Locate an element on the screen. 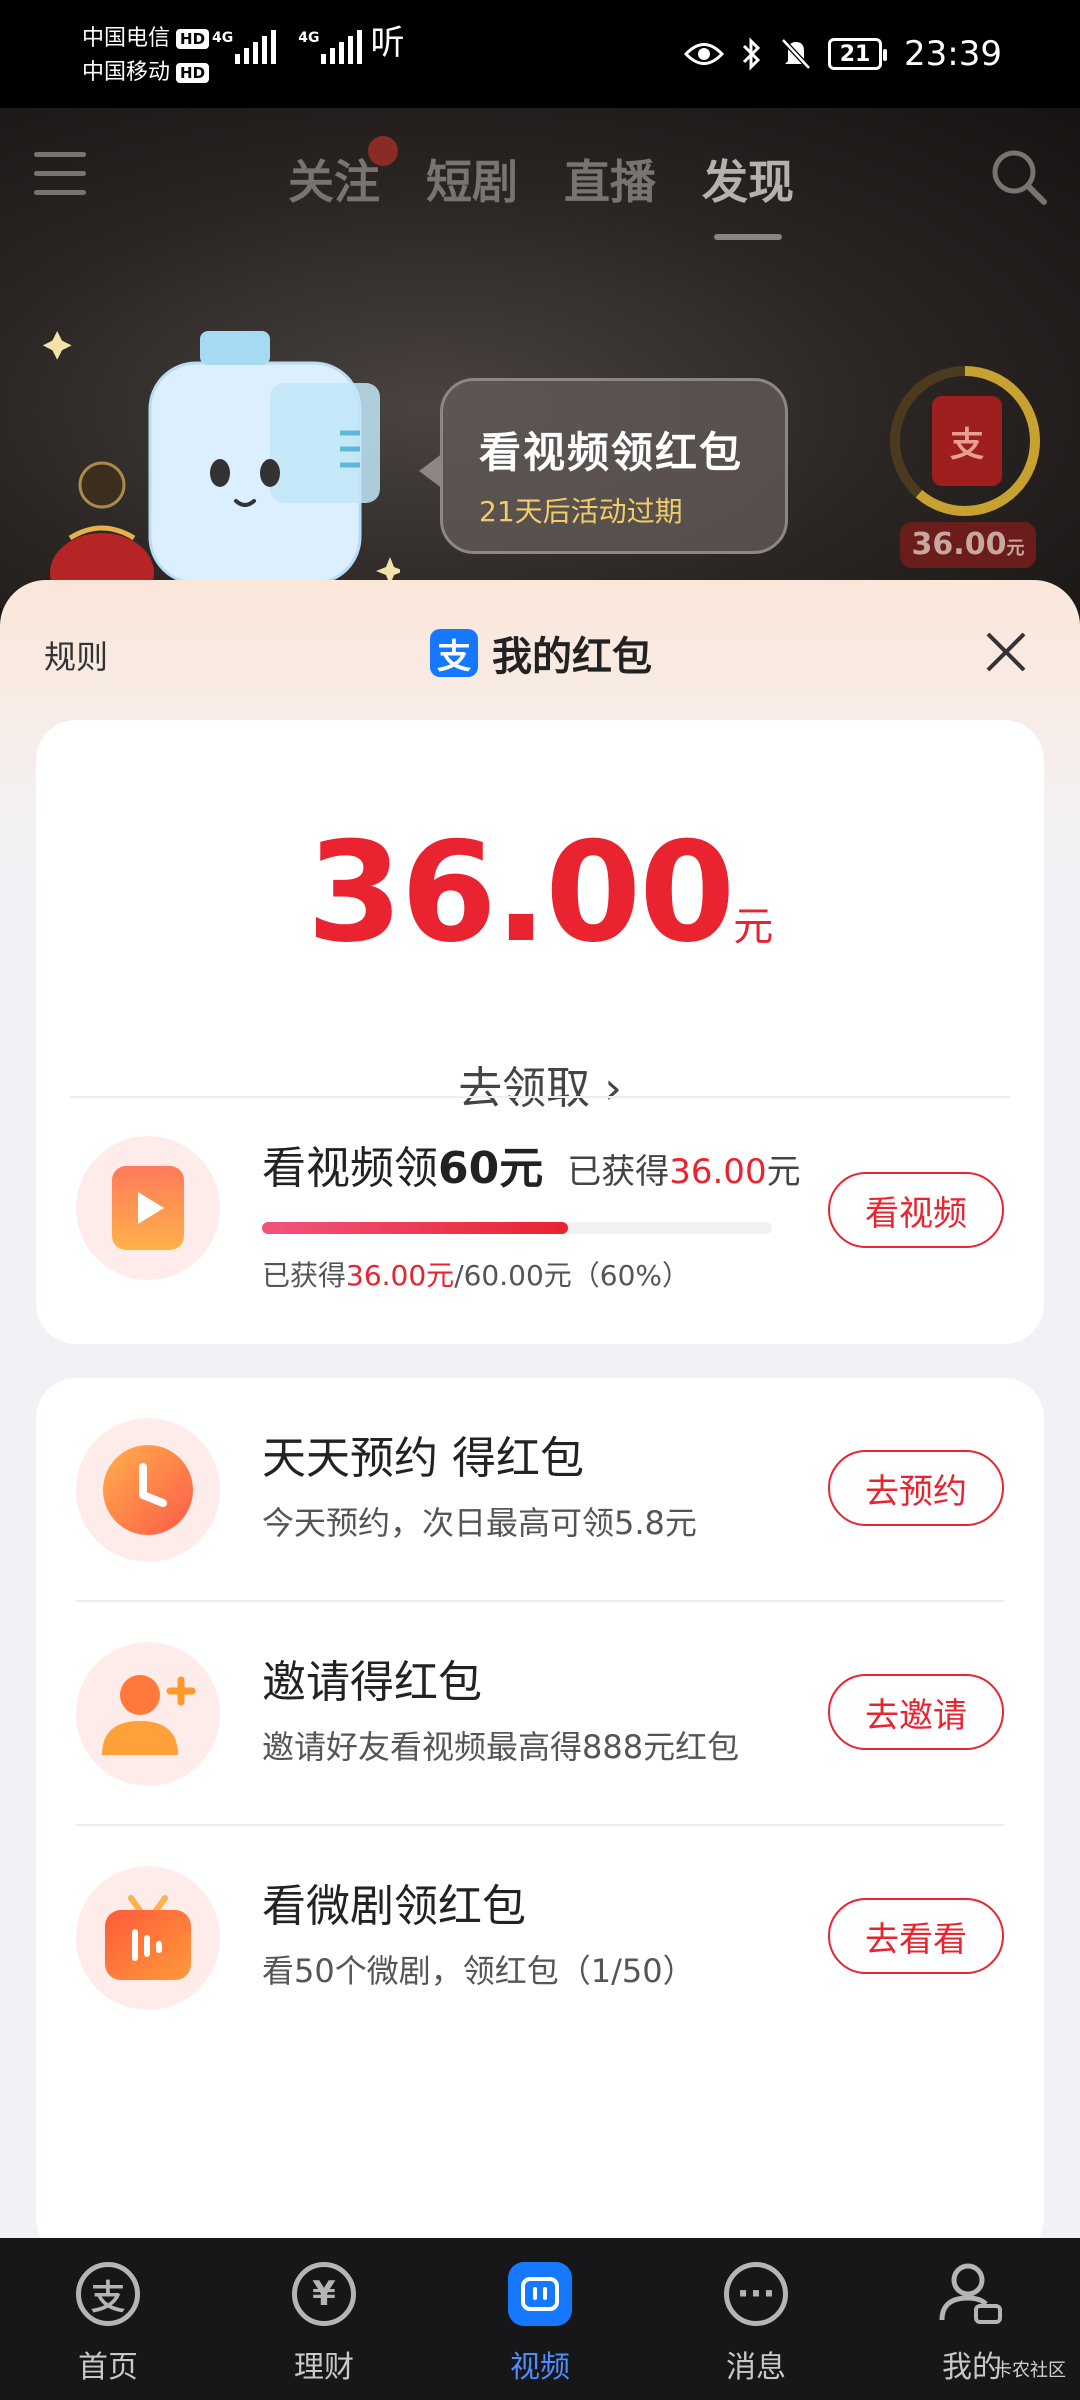  earned-label: 已获得 is located at coordinates (618, 1172).